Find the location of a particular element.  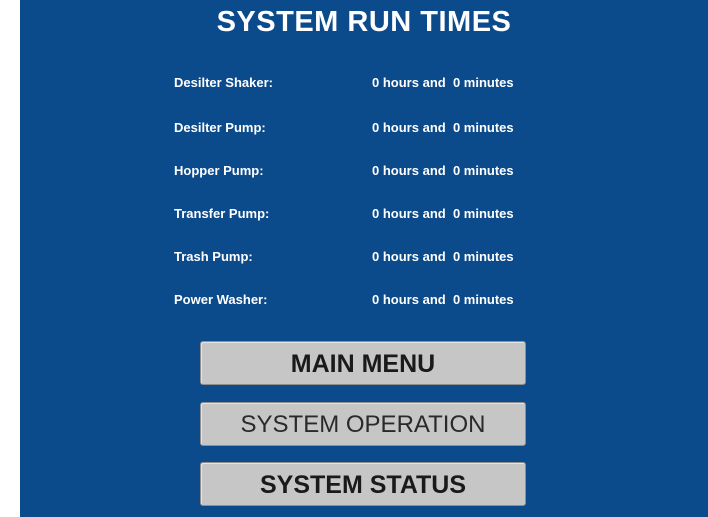

run-time-label: Trash Pump: is located at coordinates (213, 256).